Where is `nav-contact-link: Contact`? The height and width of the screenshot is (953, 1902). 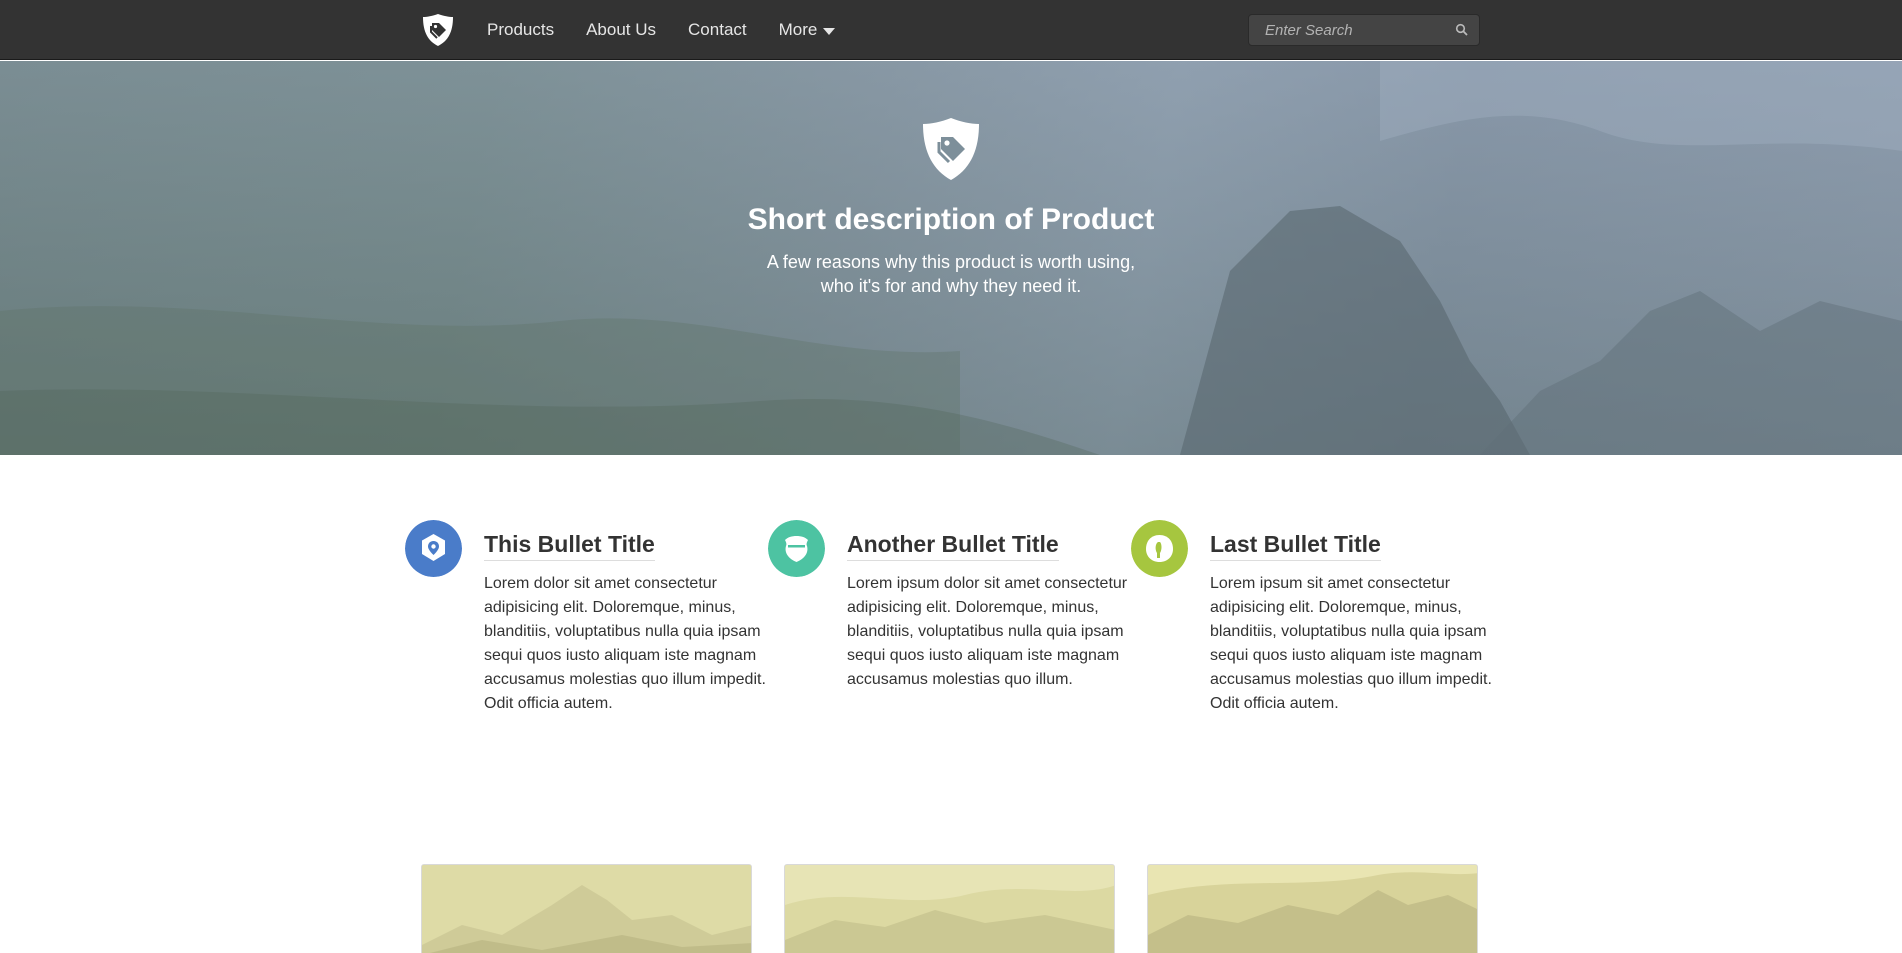 nav-contact-link: Contact is located at coordinates (717, 30).